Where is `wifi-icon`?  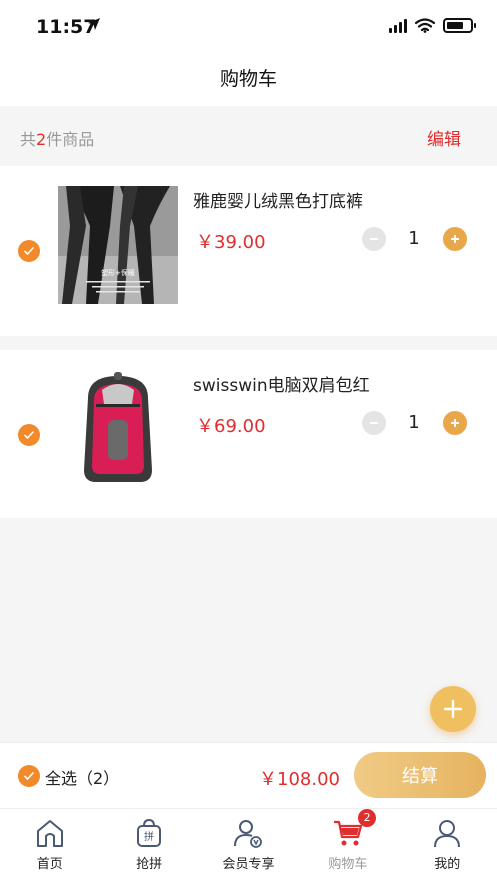
wifi-icon is located at coordinates (425, 25).